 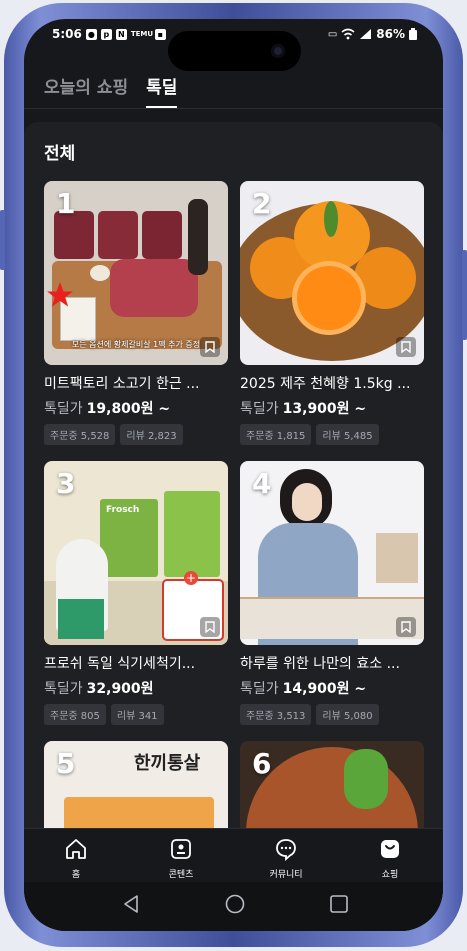 I want to click on sliced-beef, so click(x=154, y=288).